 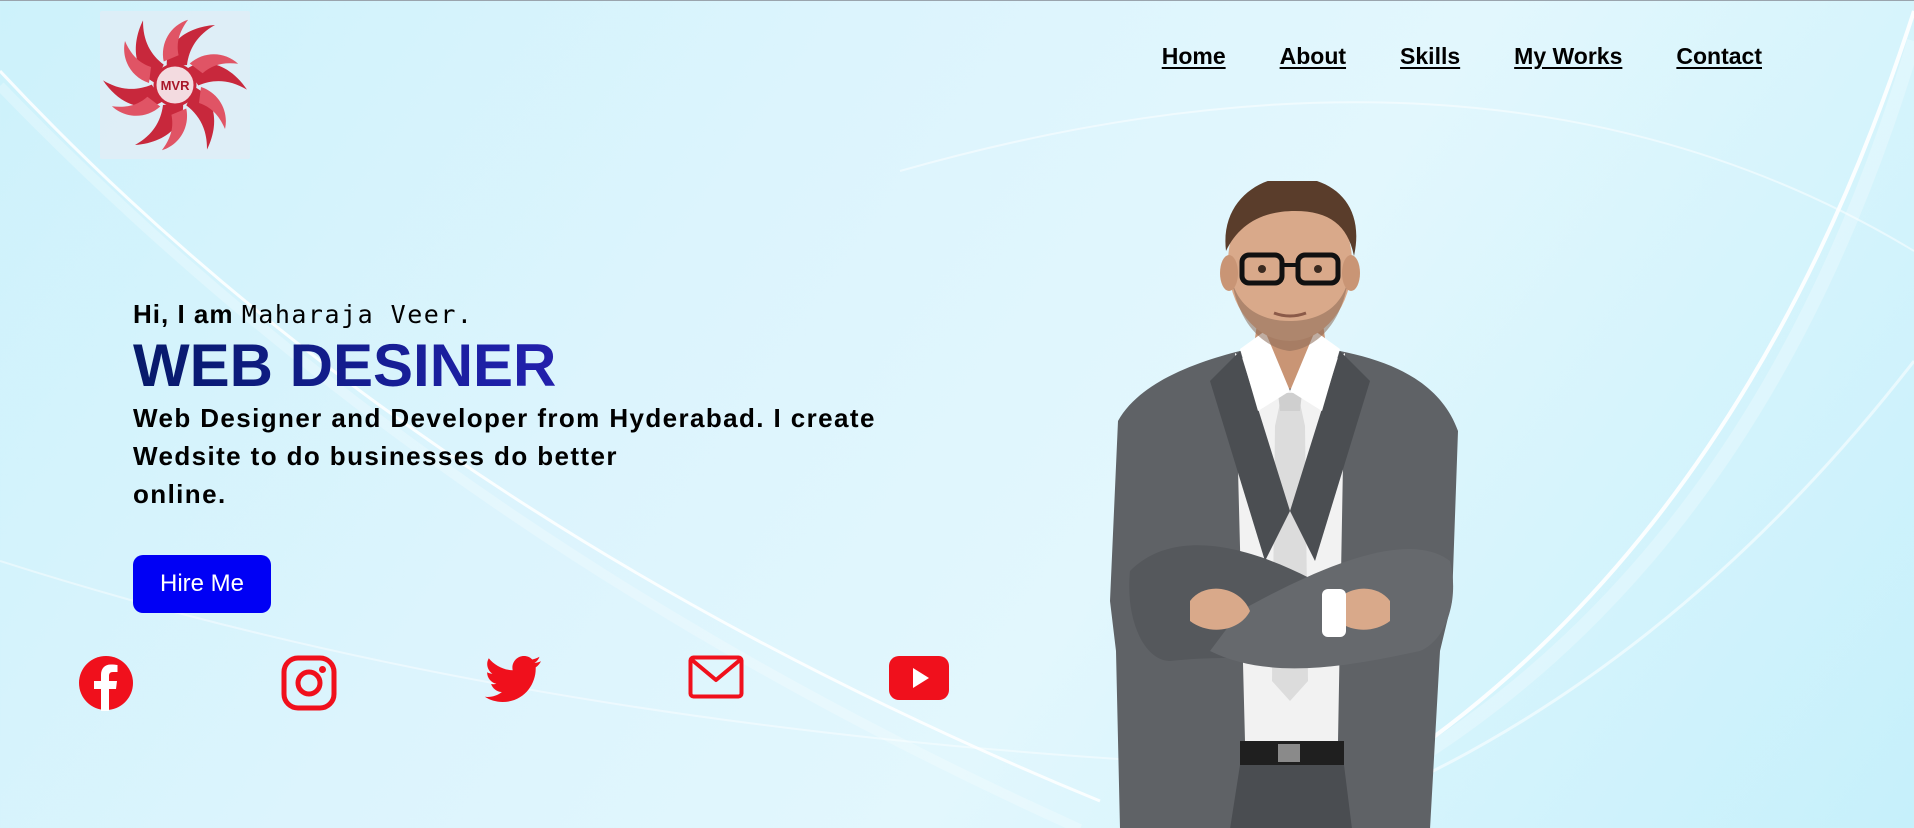 What do you see at coordinates (1313, 56) in the screenshot?
I see `nav-about: About` at bounding box center [1313, 56].